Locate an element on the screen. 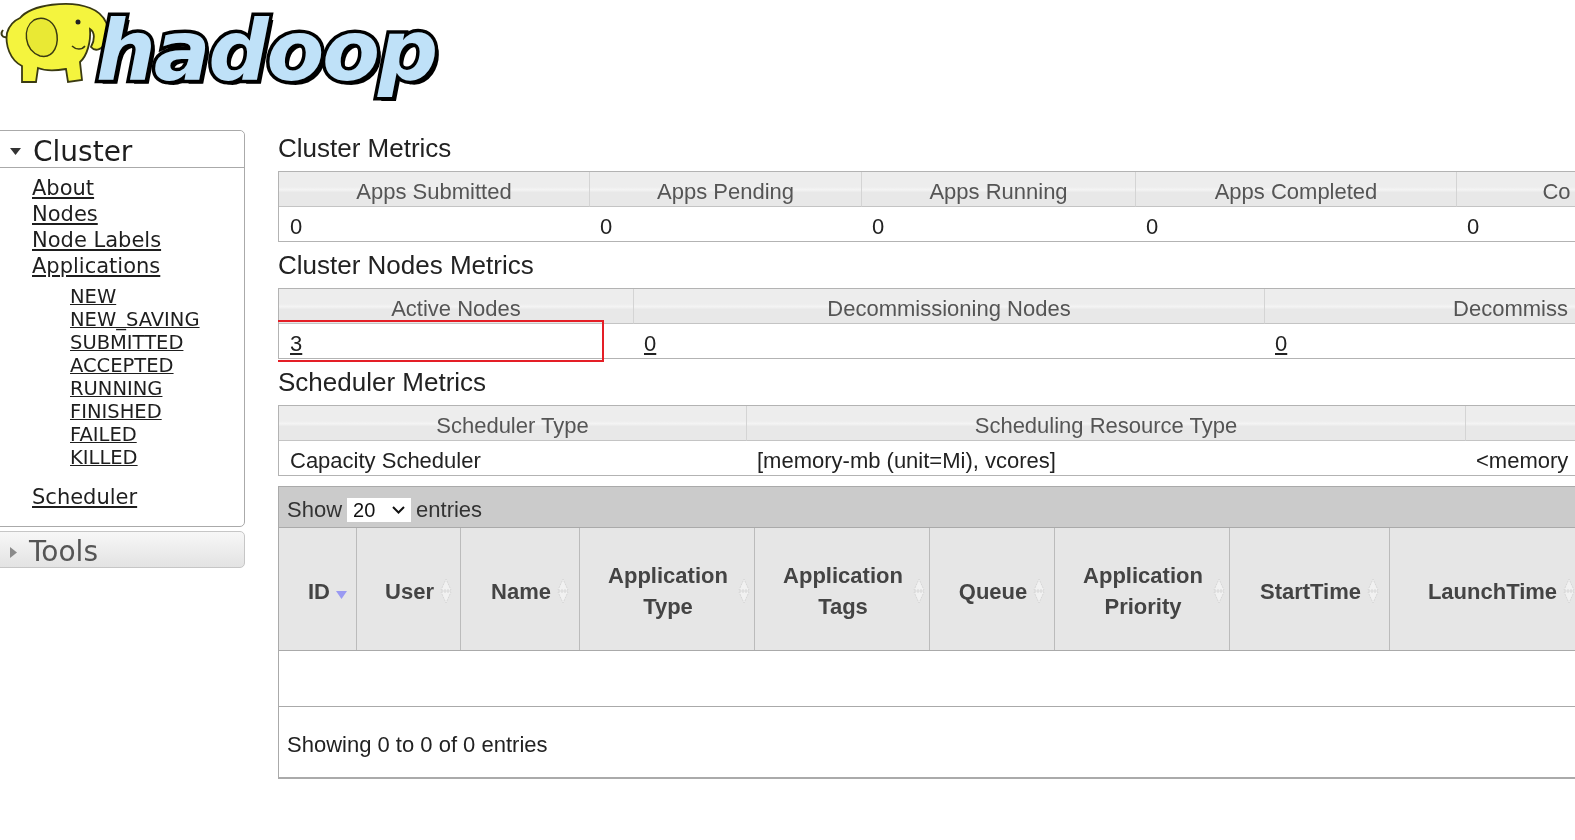  table-cell-text: [memory-mb (unit=Mi), vcores] is located at coordinates (906, 461).